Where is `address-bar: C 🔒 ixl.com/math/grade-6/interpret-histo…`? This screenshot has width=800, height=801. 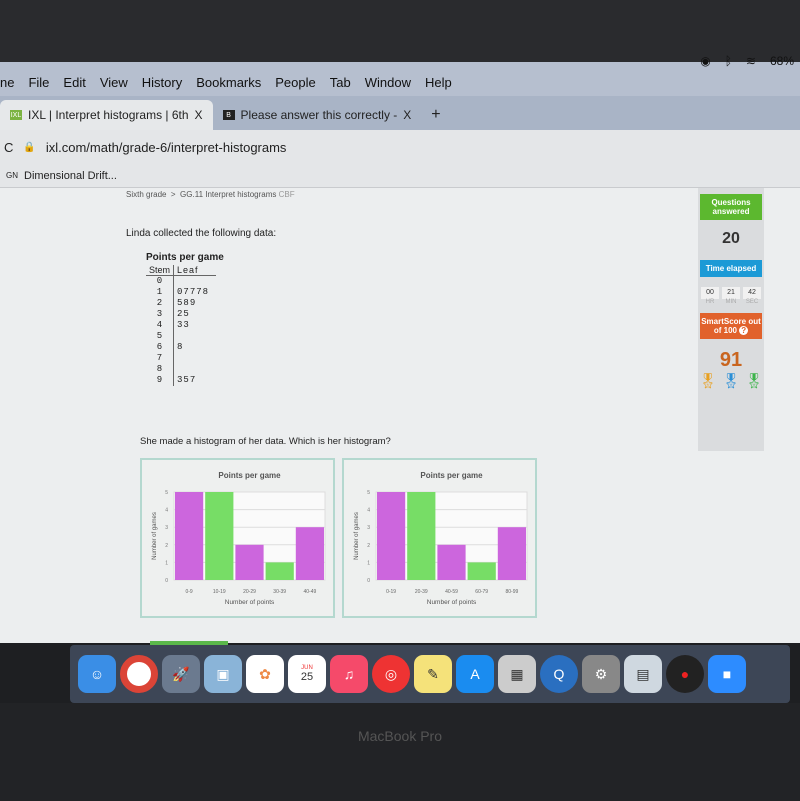 address-bar: C 🔒 ixl.com/math/grade-6/interpret-histo… is located at coordinates (400, 147).